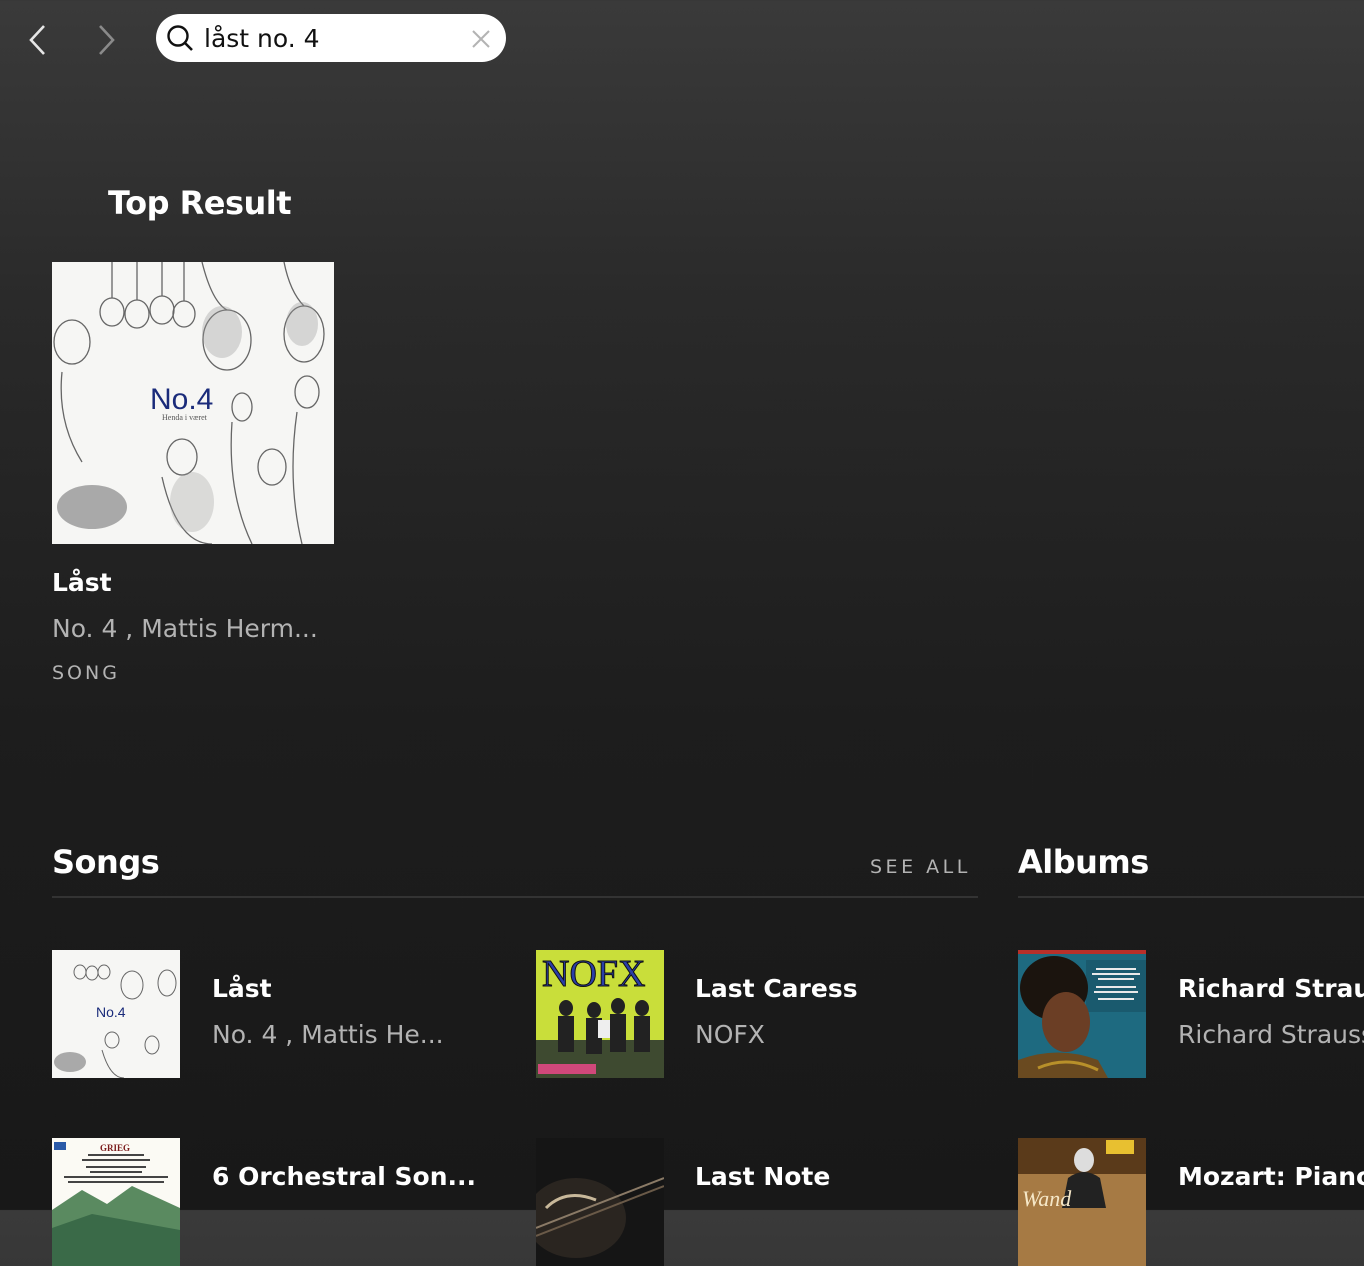 Image resolution: width=1364 pixels, height=1266 pixels. What do you see at coordinates (115, 1021) in the screenshot?
I see `album-art-drawing: No.4` at bounding box center [115, 1021].